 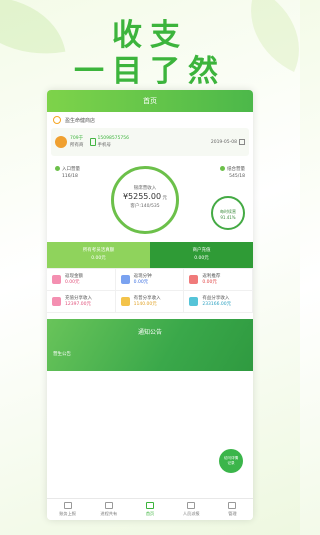 I want to click on stat-left-value: 116/18, so click(x=70, y=176).